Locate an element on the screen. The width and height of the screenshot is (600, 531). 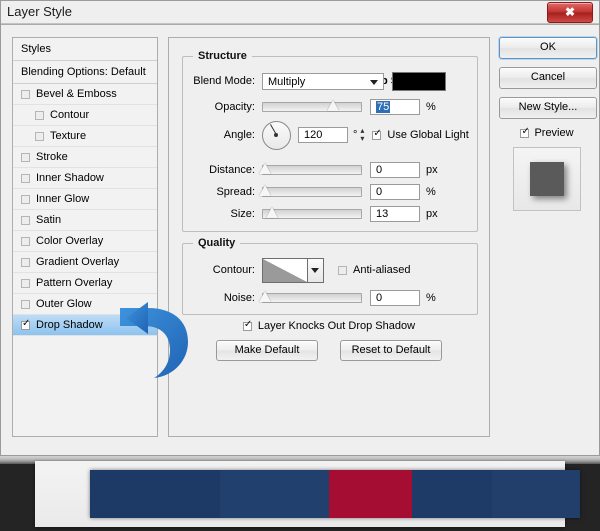
make-default-button: Make Default is located at coordinates (267, 350).